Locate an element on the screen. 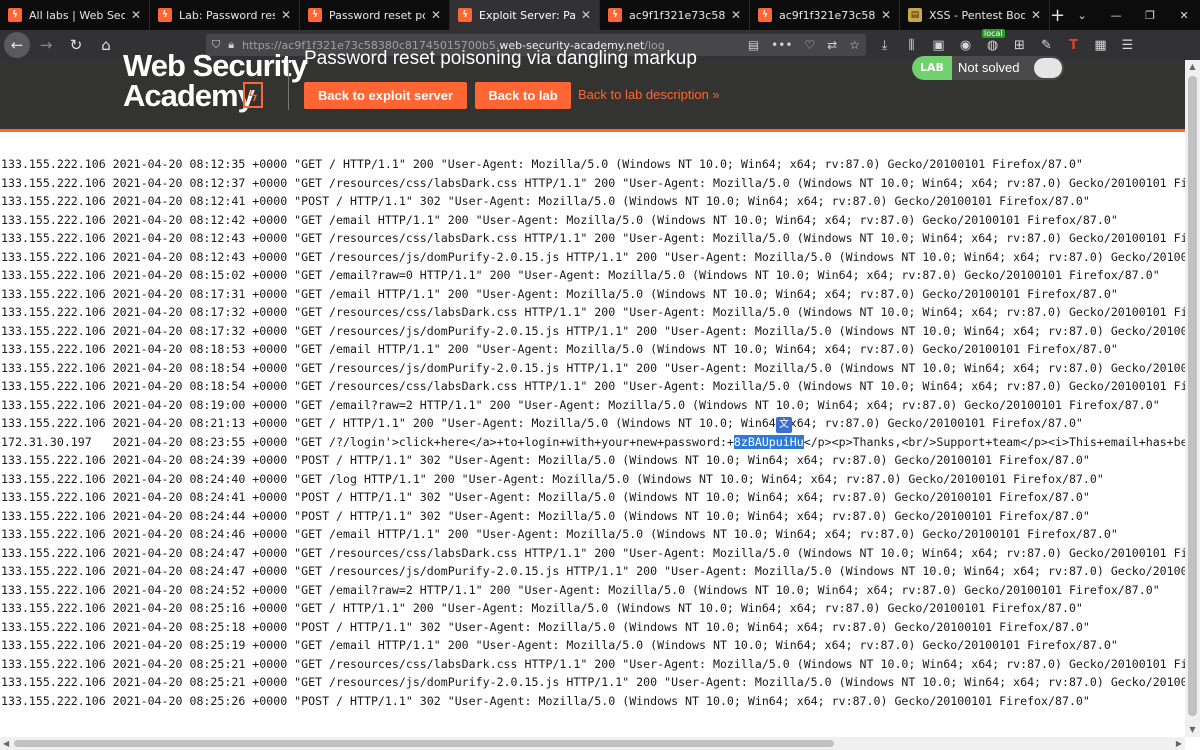  home-button: ⌂ is located at coordinates (106, 45).